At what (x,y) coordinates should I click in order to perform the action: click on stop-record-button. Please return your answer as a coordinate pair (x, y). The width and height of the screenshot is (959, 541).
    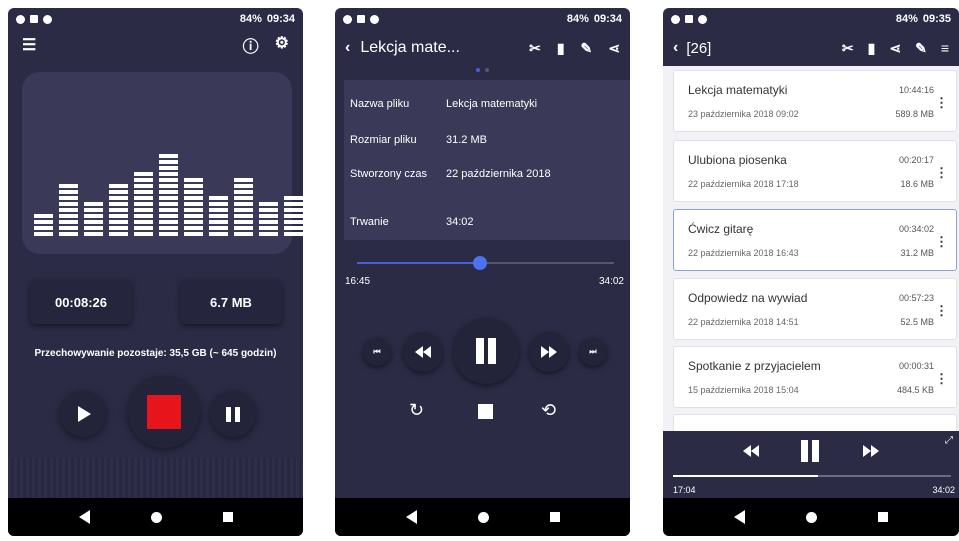
    Looking at the image, I should click on (164, 412).